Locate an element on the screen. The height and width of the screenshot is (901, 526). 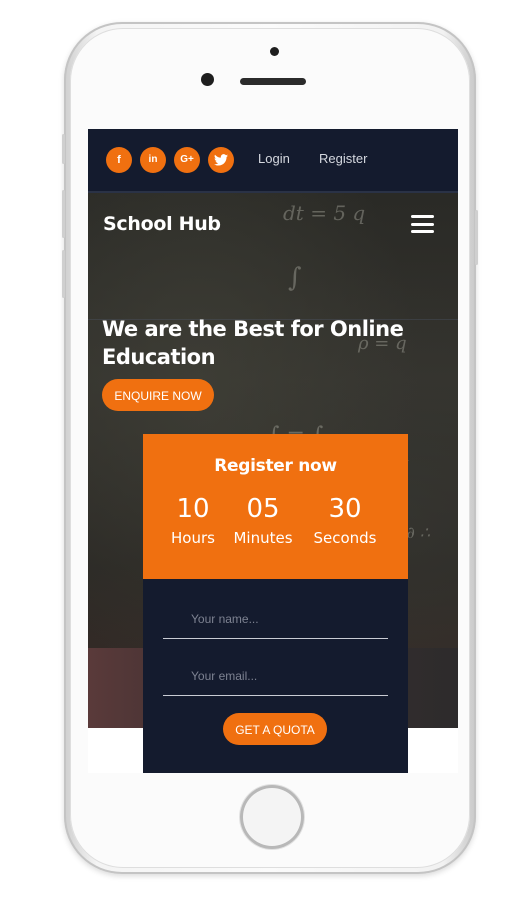
countdown-hours-label: Hours is located at coordinates (193, 538).